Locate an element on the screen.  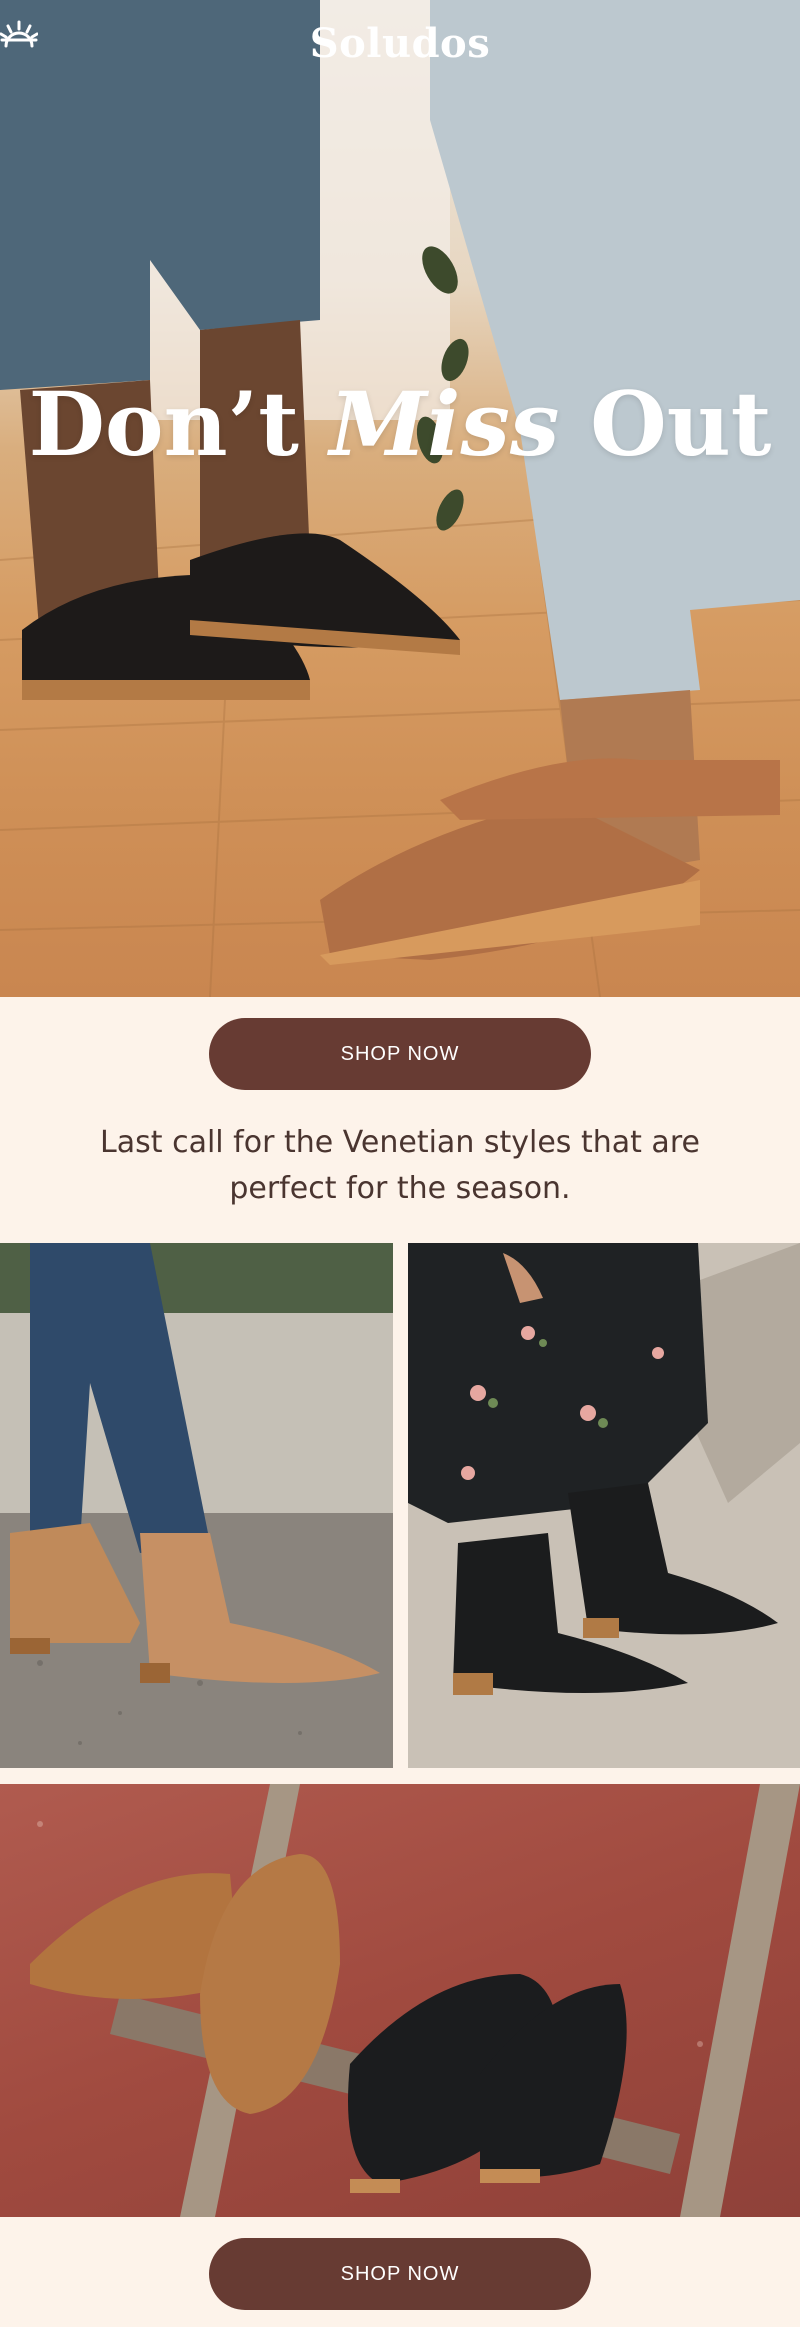
hero-headline: Don’t Miss Out is located at coordinates (400, 424).